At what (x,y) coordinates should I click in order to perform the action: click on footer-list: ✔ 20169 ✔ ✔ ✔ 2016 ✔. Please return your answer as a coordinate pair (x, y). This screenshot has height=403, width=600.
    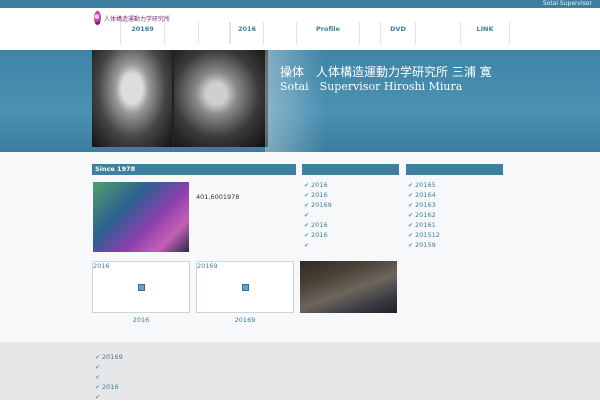
    Looking at the image, I should click on (109, 377).